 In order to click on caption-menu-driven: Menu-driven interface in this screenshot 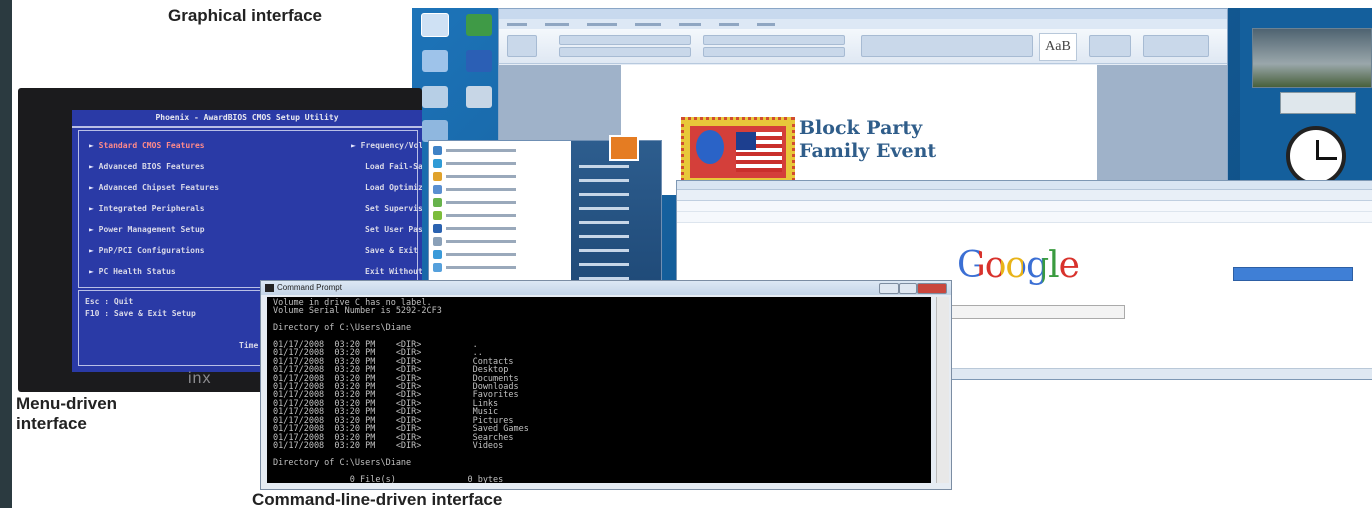, I will do `click(67, 413)`.